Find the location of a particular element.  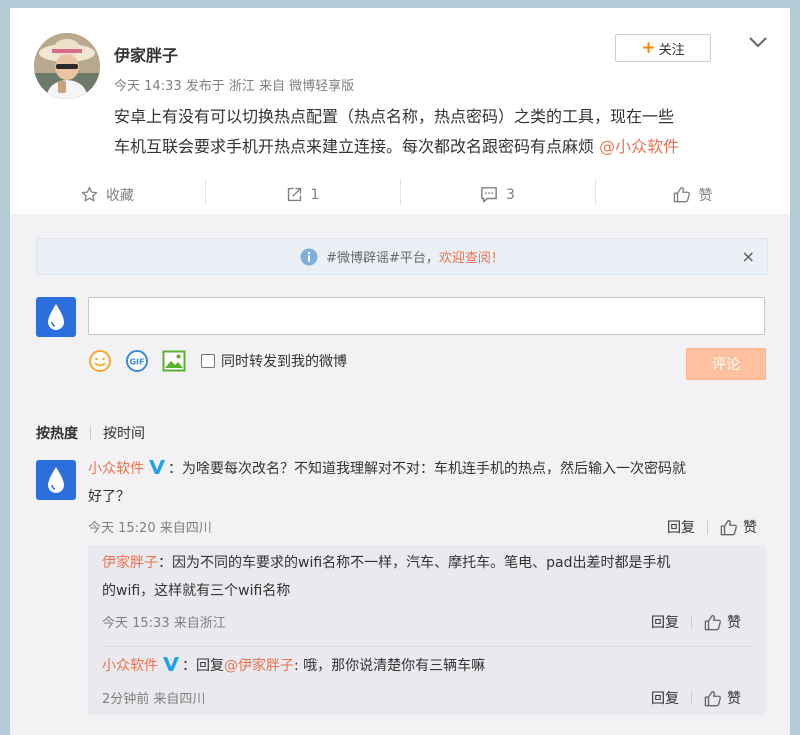

favorite-button: 收藏 is located at coordinates (107, 194).